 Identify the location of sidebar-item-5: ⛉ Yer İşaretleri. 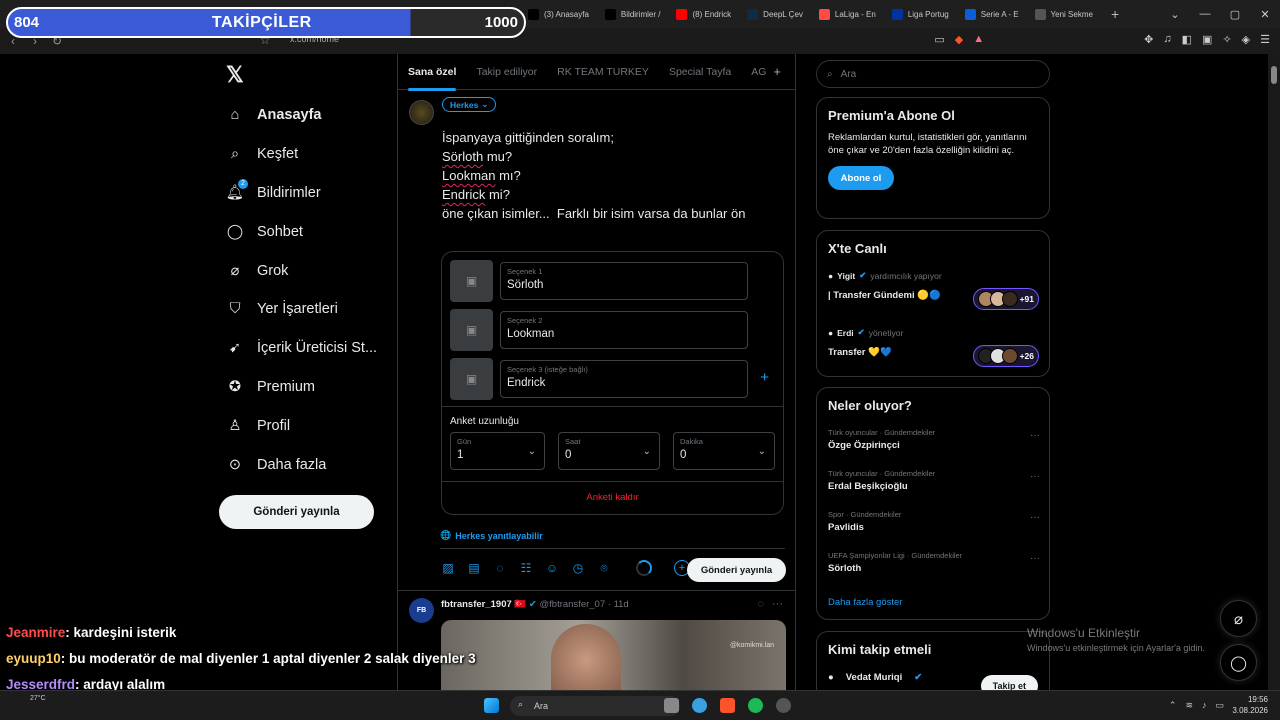
(300, 309).